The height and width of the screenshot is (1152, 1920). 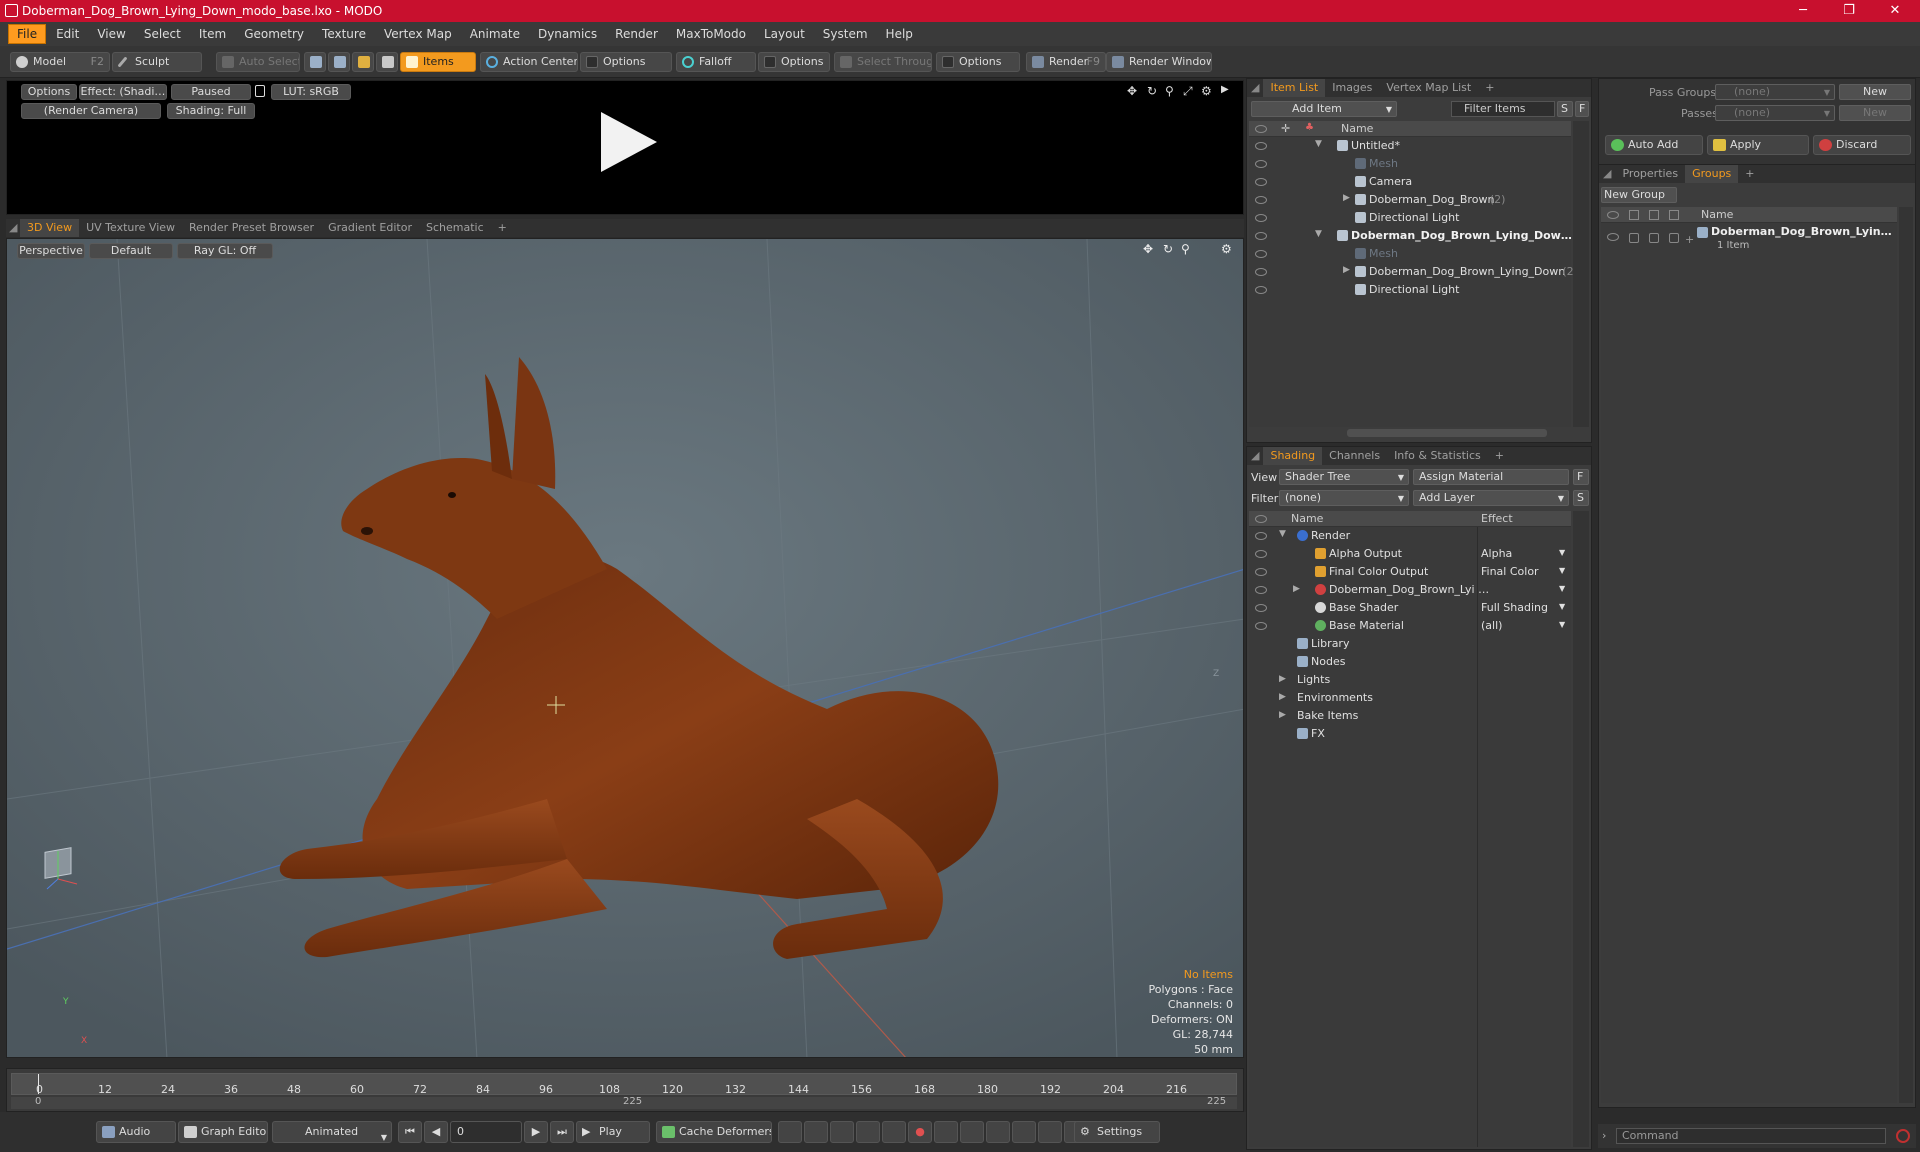 I want to click on select-through-button: Select Through, so click(x=883, y=62).